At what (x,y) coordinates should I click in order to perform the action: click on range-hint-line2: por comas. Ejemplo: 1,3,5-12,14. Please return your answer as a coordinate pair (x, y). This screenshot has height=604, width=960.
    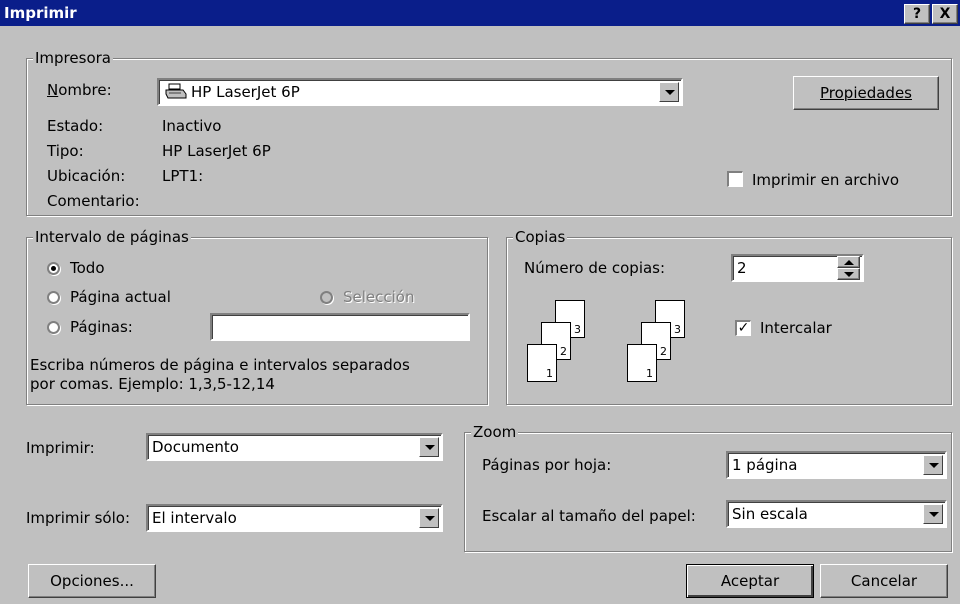
    Looking at the image, I should click on (152, 384).